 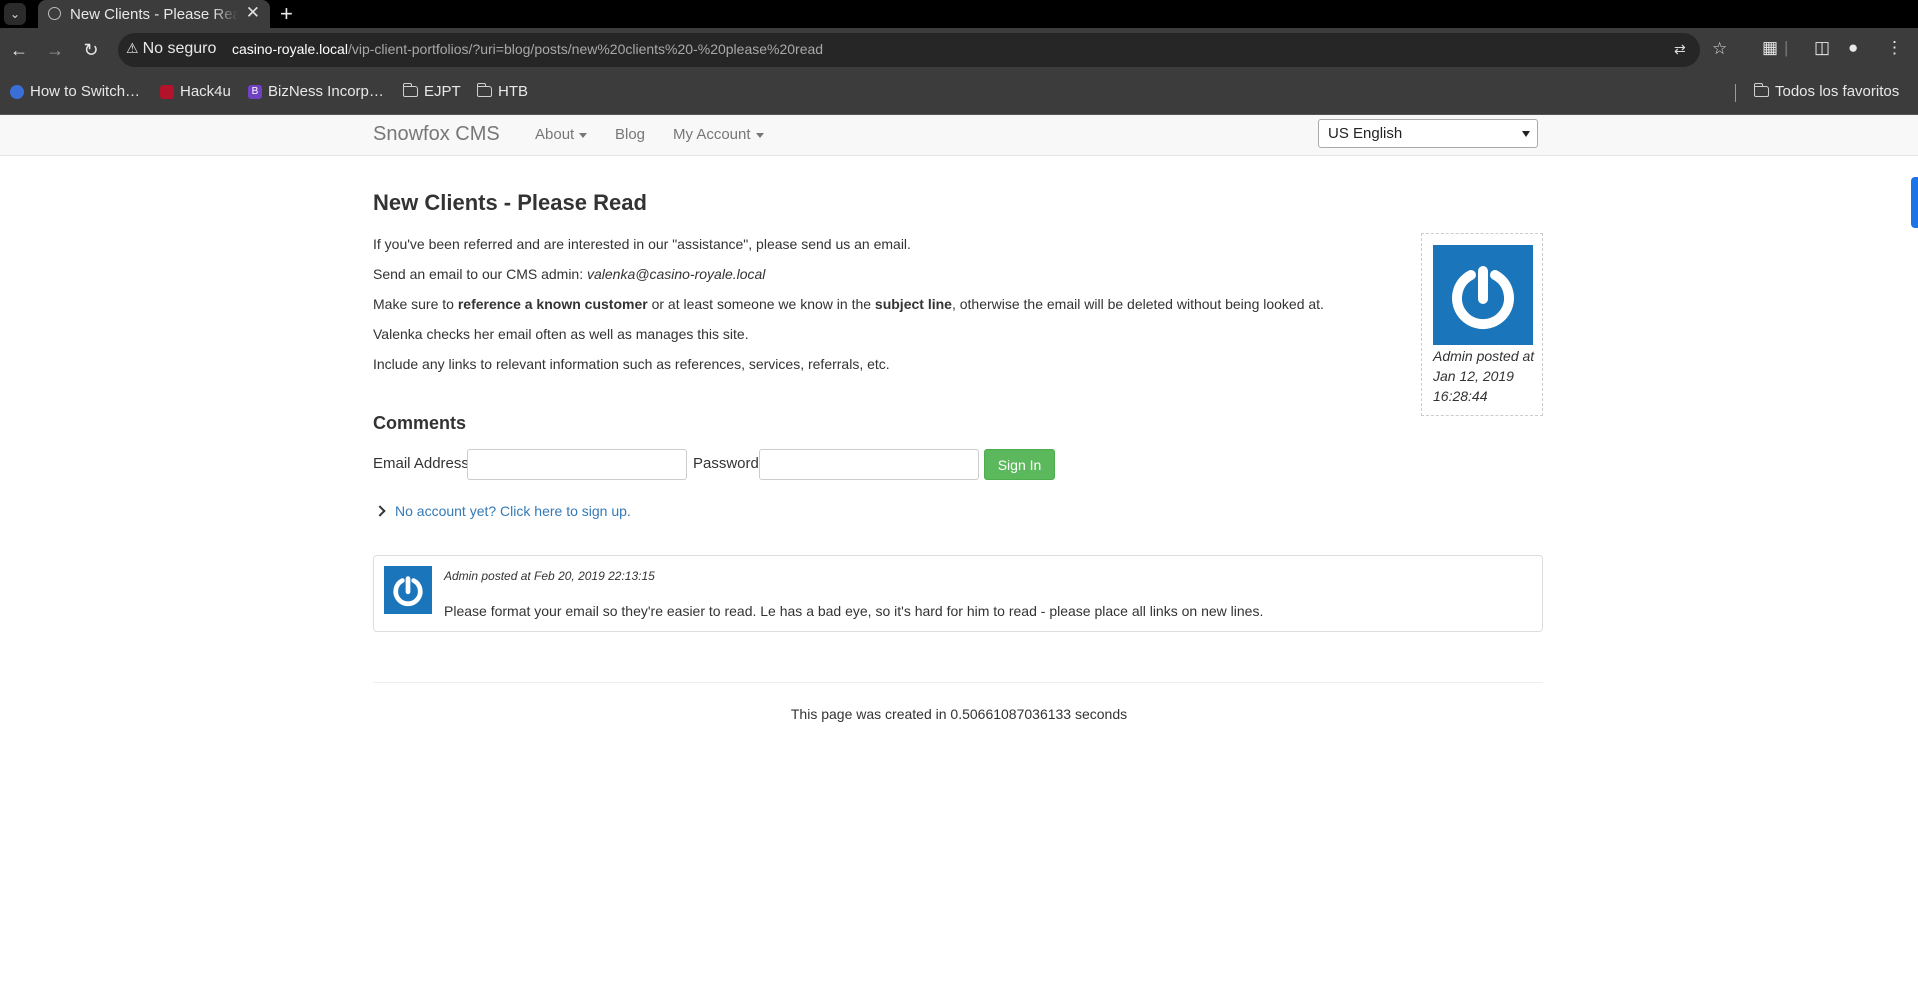 I want to click on bookmark-label: Todos los favoritos, so click(x=1837, y=91).